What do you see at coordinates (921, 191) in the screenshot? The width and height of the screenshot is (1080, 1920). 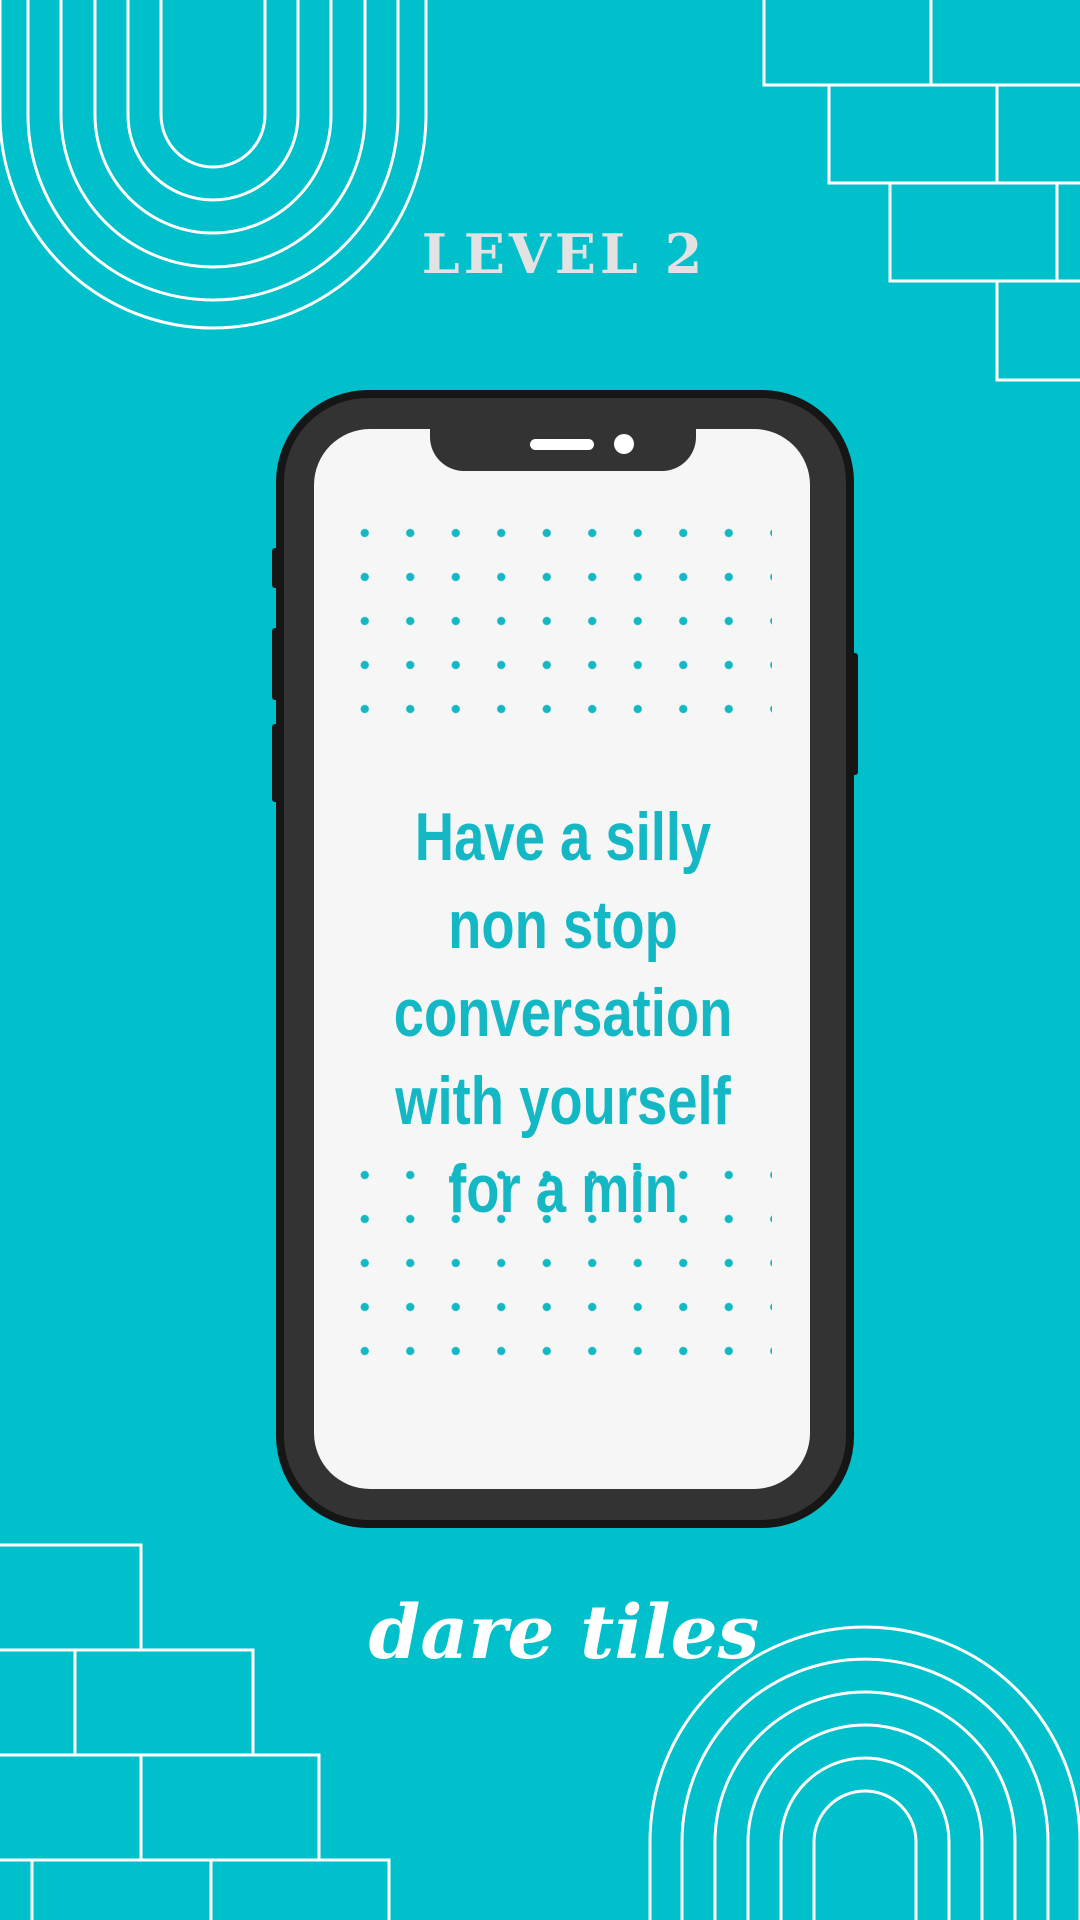 I see `top-right-bricks-decoration` at bounding box center [921, 191].